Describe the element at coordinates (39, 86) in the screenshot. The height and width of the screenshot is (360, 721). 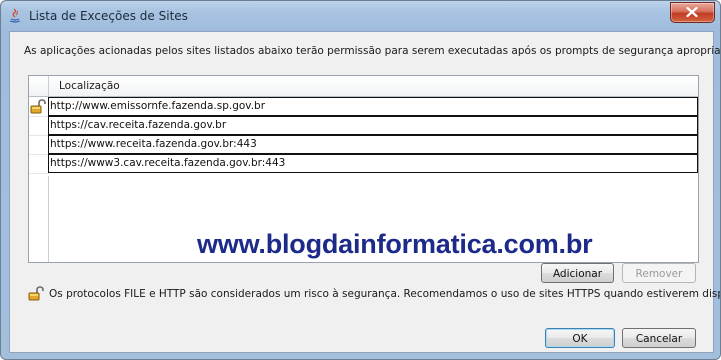
I see `header-gutter` at that location.